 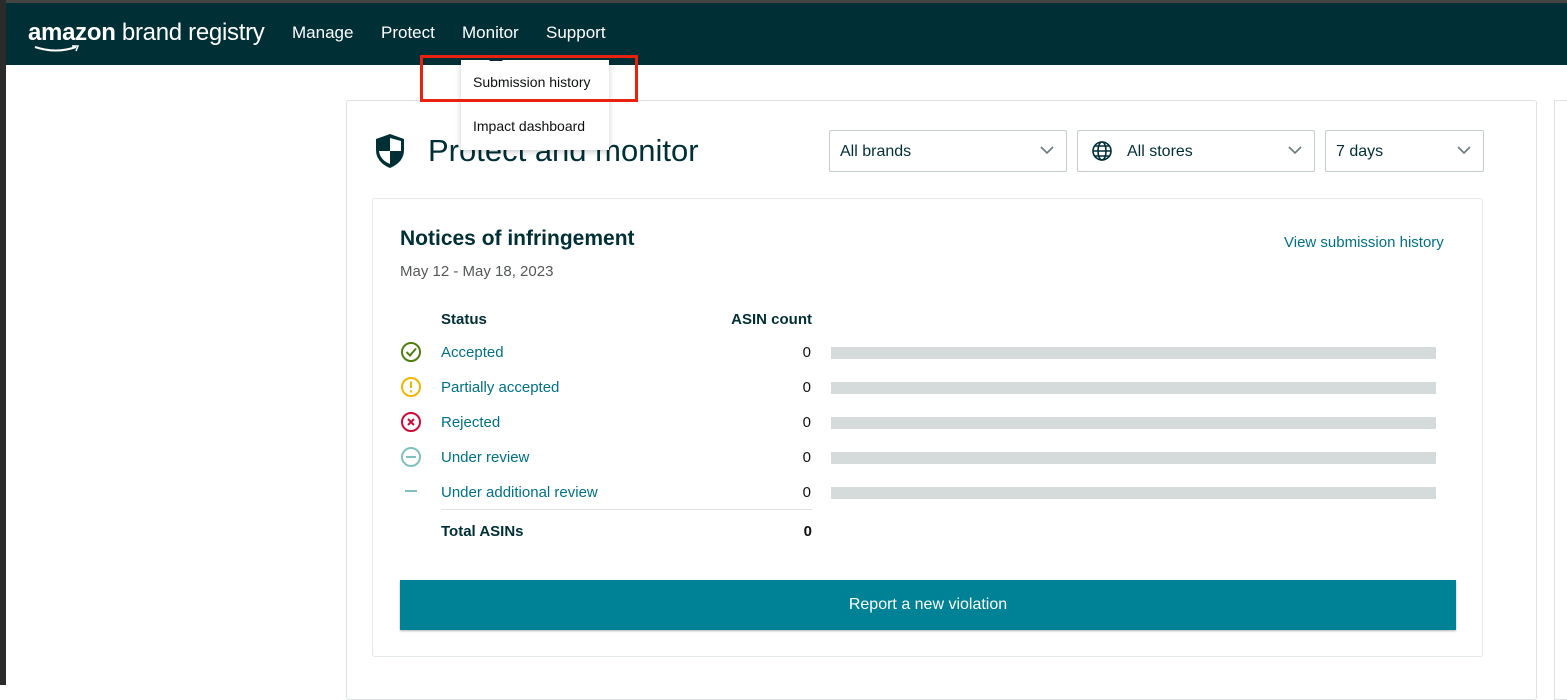 I want to click on divider, so click(x=626, y=509).